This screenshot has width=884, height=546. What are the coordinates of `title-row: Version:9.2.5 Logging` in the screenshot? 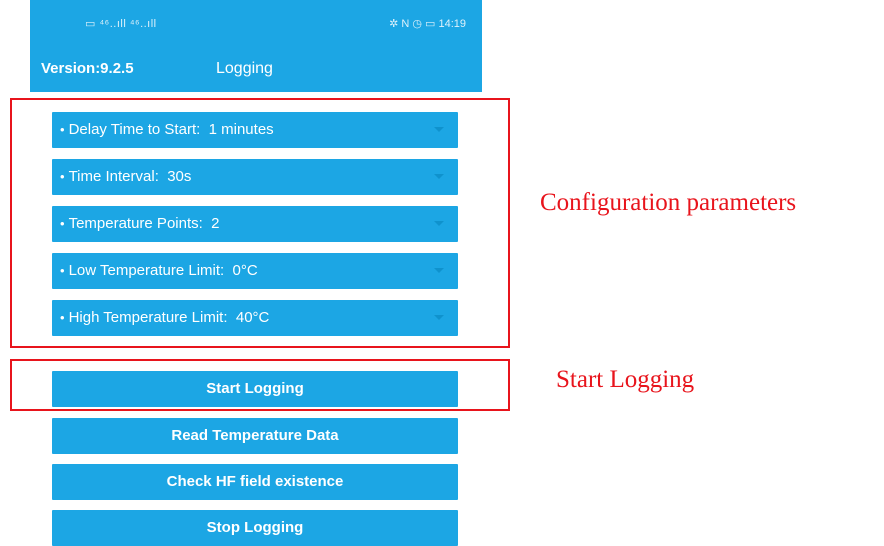 It's located at (256, 68).